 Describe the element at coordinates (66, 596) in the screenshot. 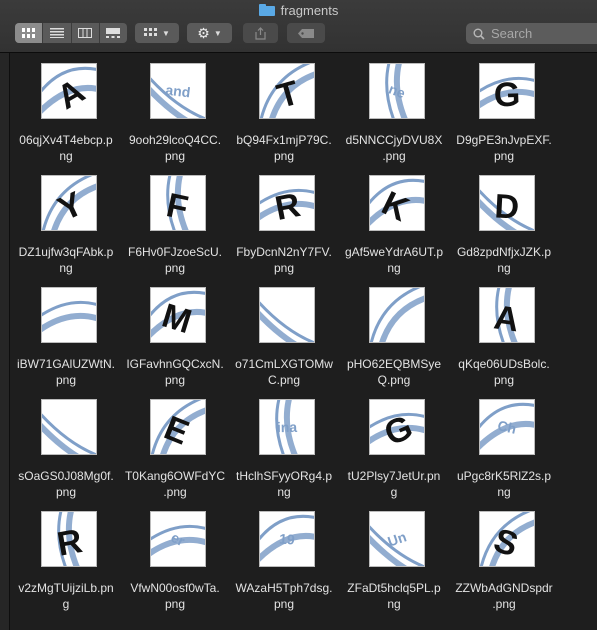

I see `file-name: v2zMgTUijziLb.pn g` at that location.